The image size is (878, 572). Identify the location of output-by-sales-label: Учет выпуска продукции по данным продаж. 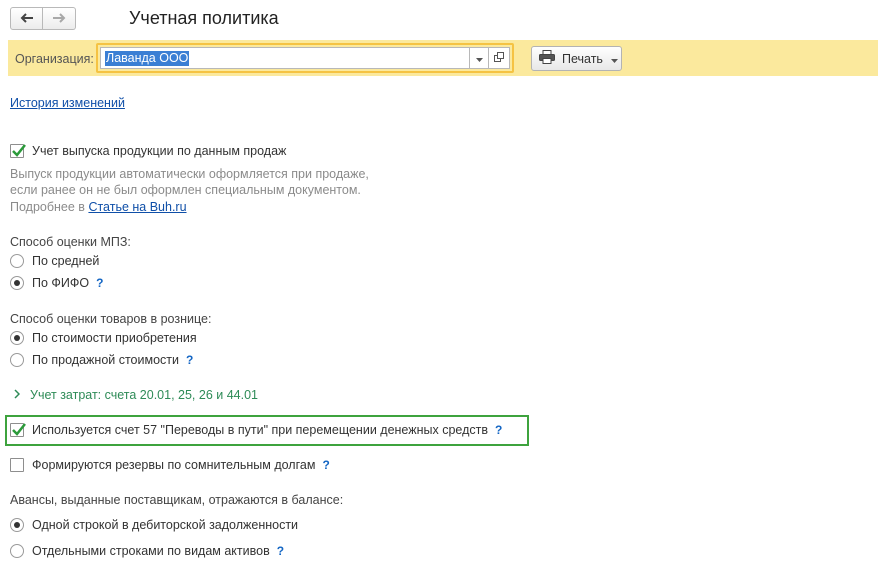
(159, 151).